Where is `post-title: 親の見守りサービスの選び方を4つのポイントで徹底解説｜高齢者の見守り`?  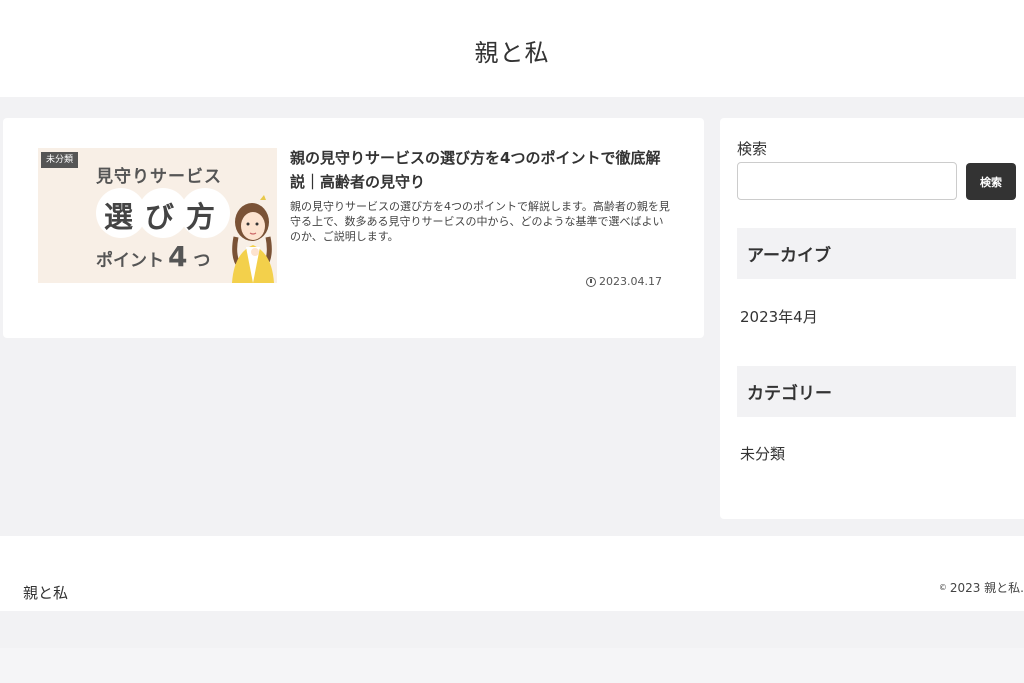 post-title: 親の見守りサービスの選び方を4つのポイントで徹底解説｜高齢者の見守り is located at coordinates (479, 170).